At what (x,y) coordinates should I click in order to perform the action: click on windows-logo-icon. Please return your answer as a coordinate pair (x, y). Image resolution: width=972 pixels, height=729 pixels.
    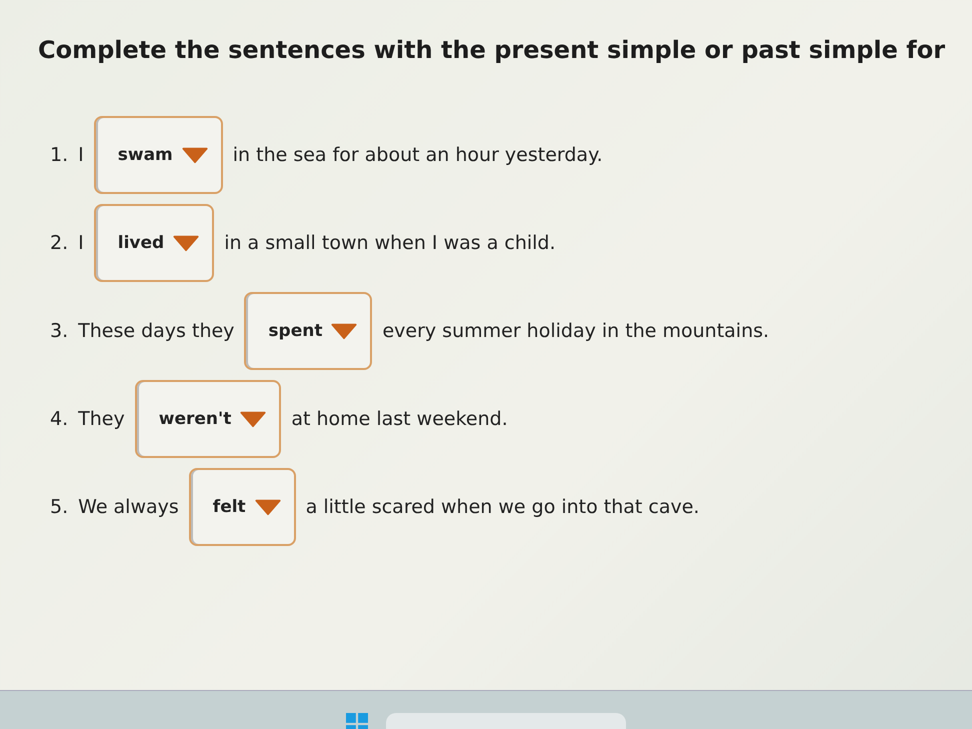
    Looking at the image, I should click on (357, 721).